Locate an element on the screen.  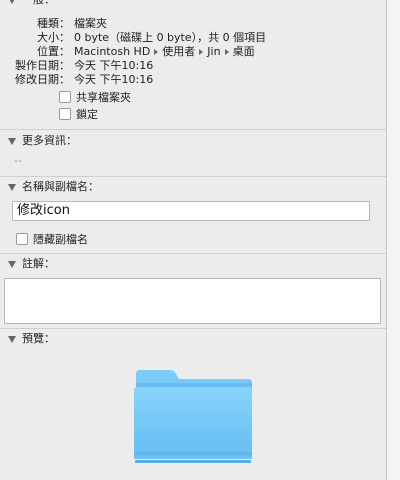
general-section-header: 一般： is located at coordinates (31, 4).